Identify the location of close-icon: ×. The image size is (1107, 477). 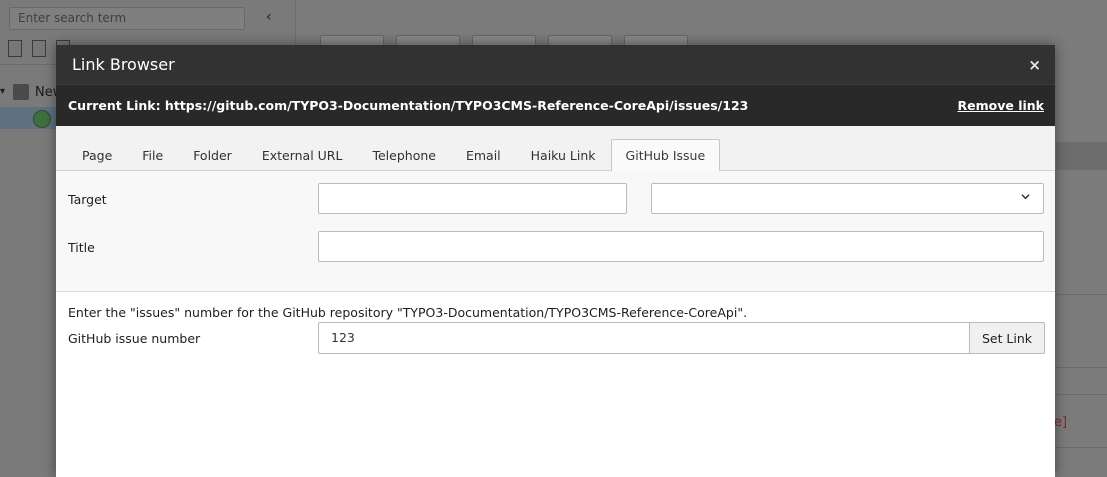
(1034, 65).